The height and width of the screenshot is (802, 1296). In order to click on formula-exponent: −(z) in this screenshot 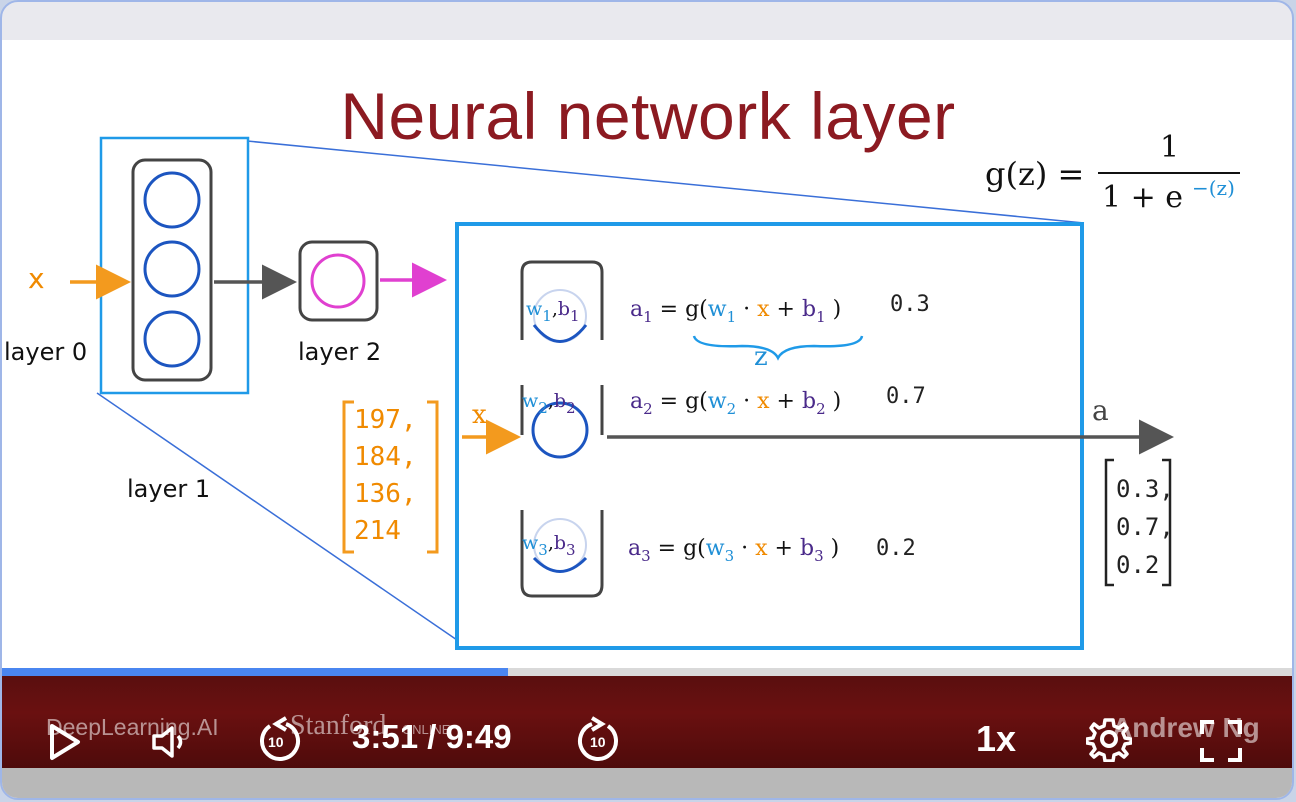, I will do `click(1213, 188)`.